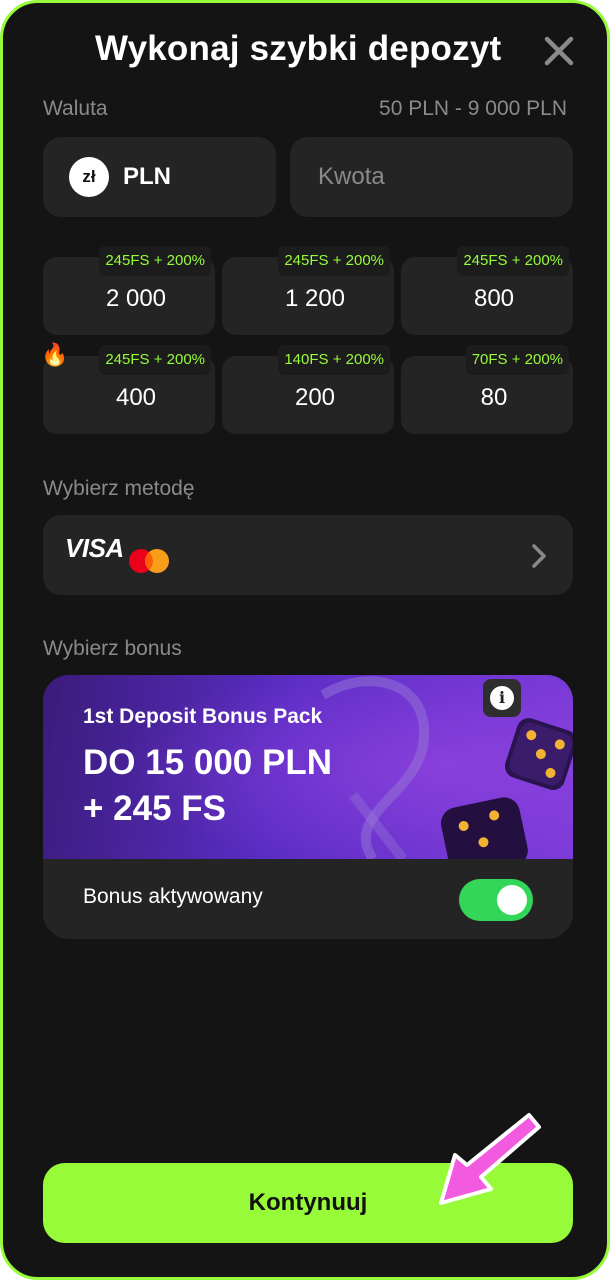 The width and height of the screenshot is (610, 1280). I want to click on bonus-label: Wybierz bonus, so click(112, 648).